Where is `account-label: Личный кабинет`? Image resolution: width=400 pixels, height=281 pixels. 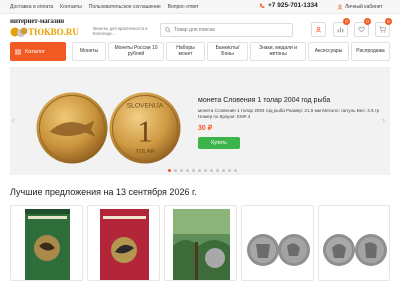
account-label: Личный кабинет is located at coordinates (364, 7).